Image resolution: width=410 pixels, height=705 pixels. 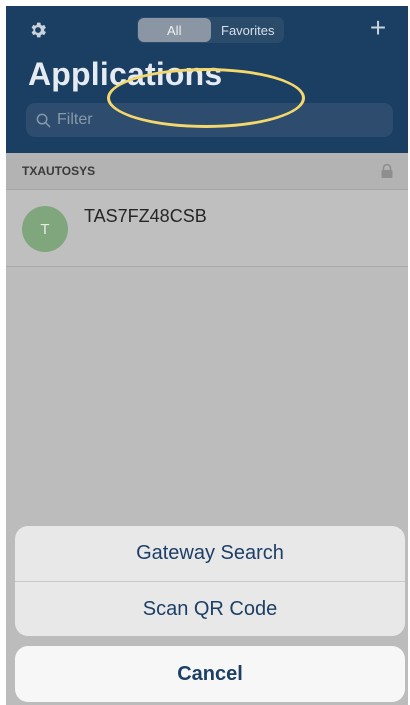 I want to click on settings-button, so click(x=38, y=30).